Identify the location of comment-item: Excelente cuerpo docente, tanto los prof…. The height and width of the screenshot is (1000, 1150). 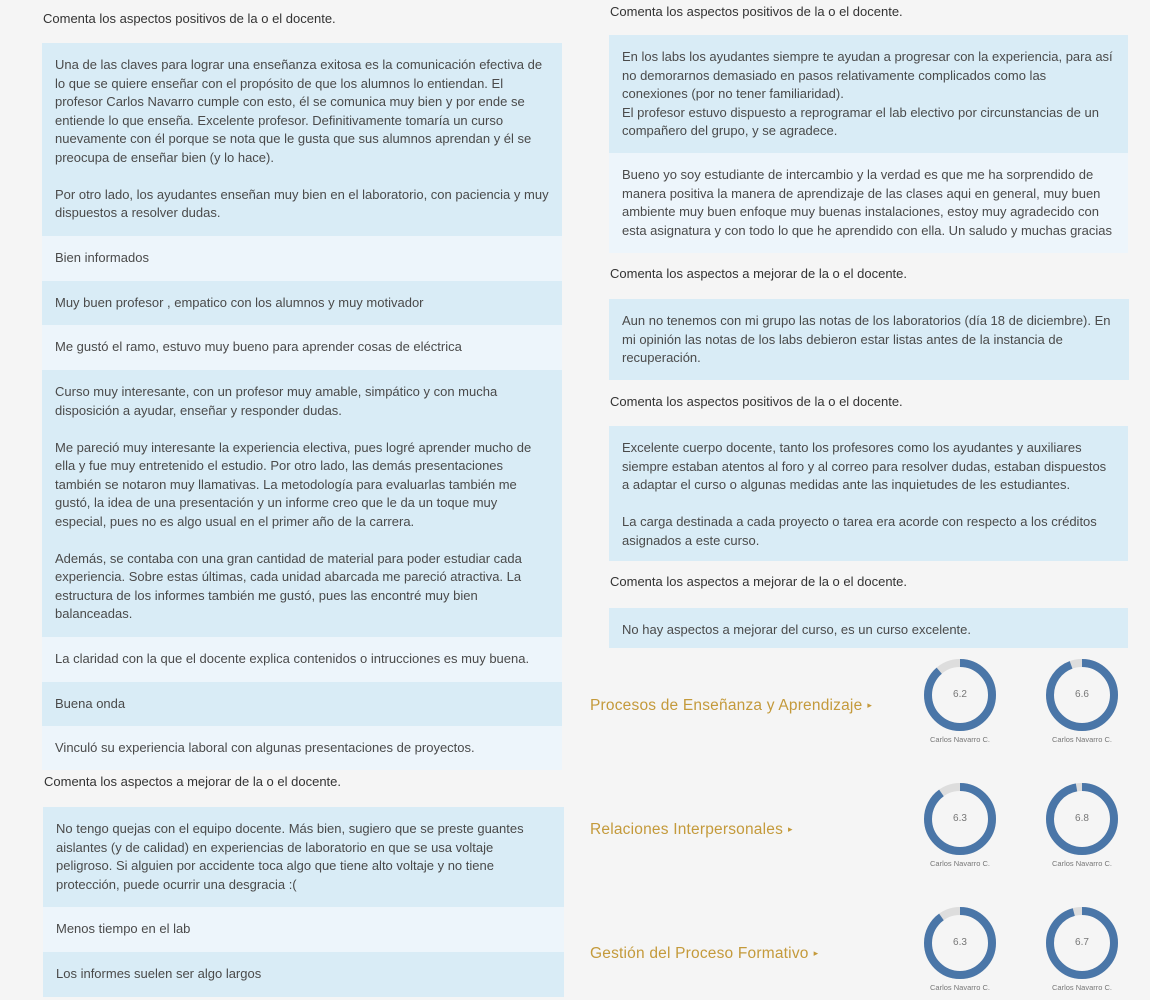
(868, 493).